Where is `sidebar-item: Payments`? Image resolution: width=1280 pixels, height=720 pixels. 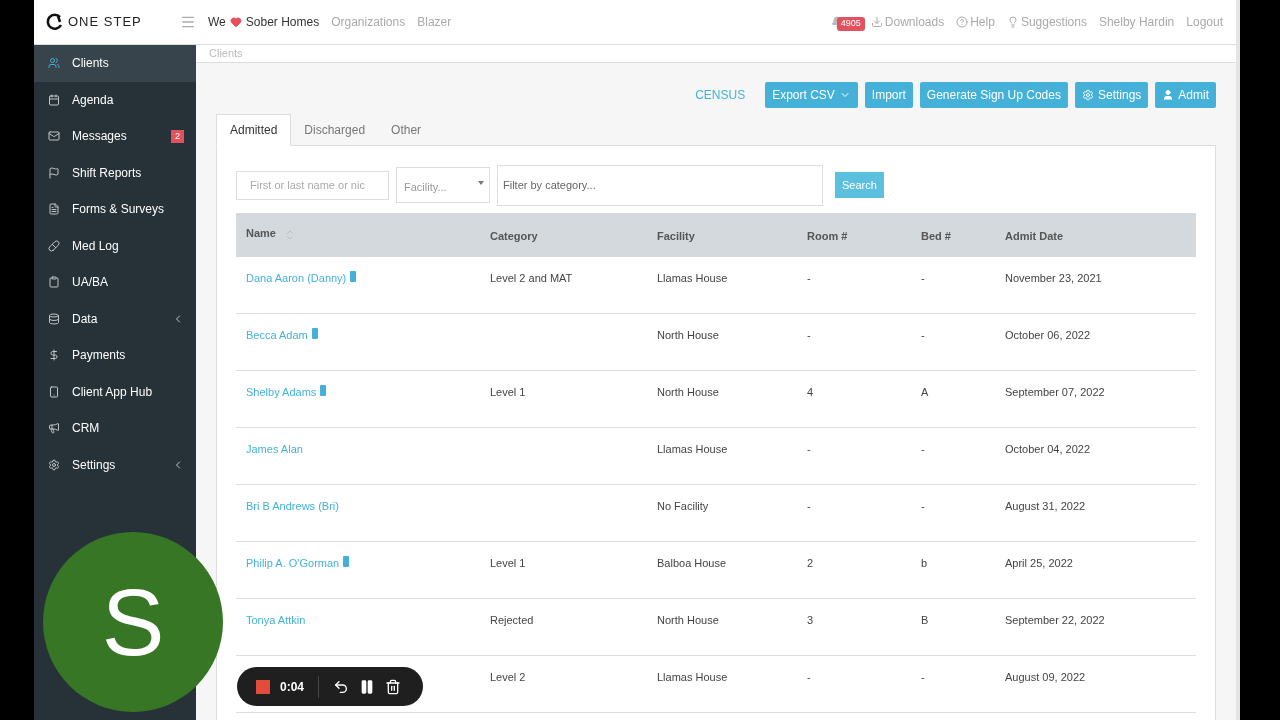
sidebar-item: Payments is located at coordinates (115, 355).